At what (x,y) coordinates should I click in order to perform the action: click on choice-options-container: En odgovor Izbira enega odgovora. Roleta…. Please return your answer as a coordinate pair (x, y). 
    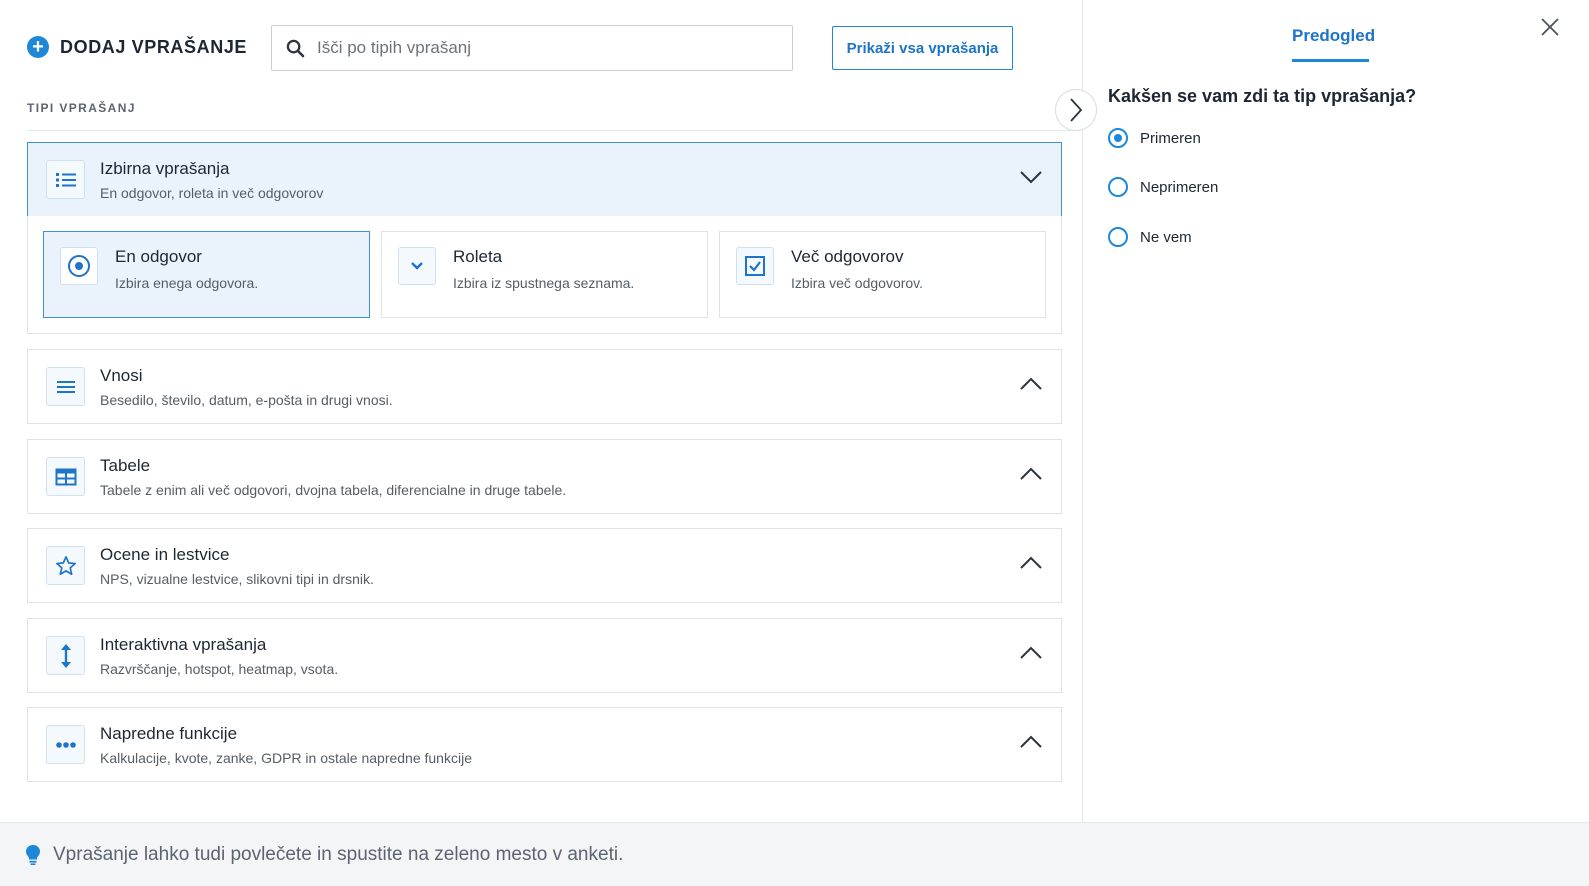
    Looking at the image, I should click on (544, 275).